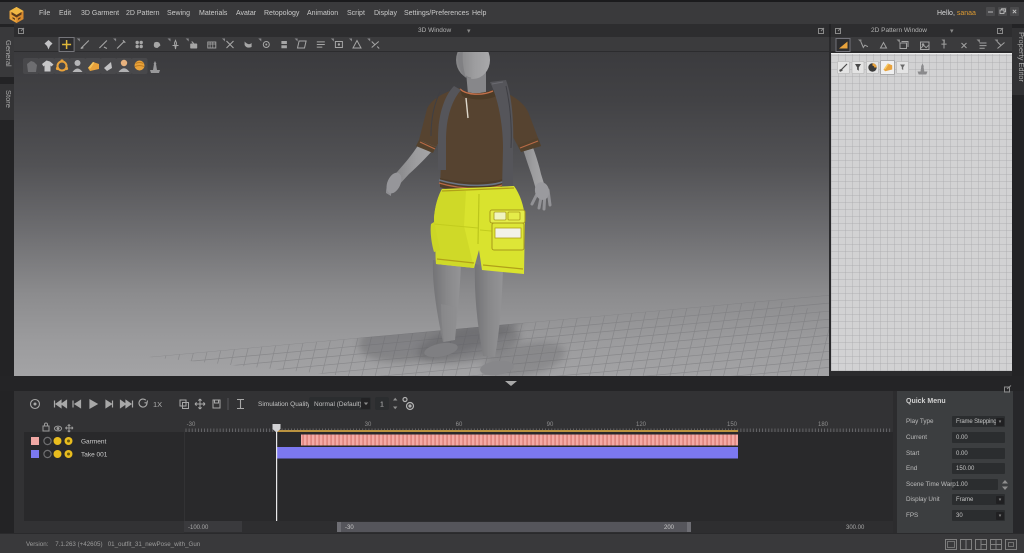  I want to click on svg-text: Garment, so click(93, 442).